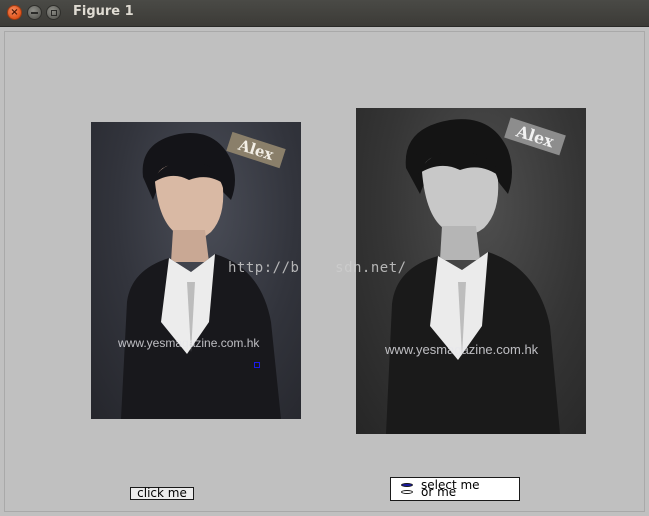  I want to click on minimize-icon, so click(34, 12).